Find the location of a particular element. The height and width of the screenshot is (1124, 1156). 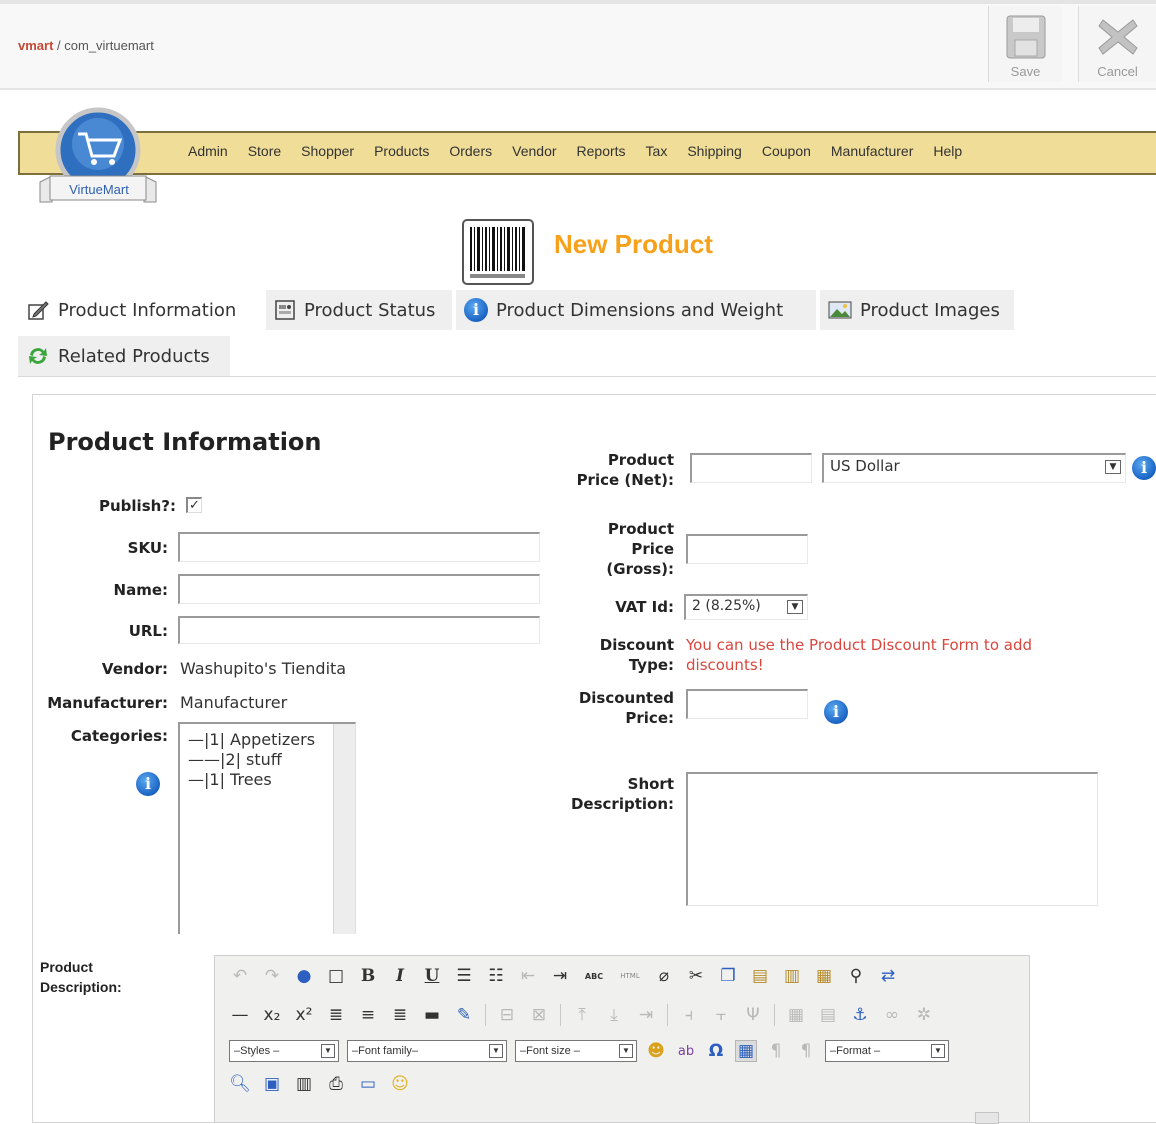

format-select: –Format – ▼ is located at coordinates (887, 1051).